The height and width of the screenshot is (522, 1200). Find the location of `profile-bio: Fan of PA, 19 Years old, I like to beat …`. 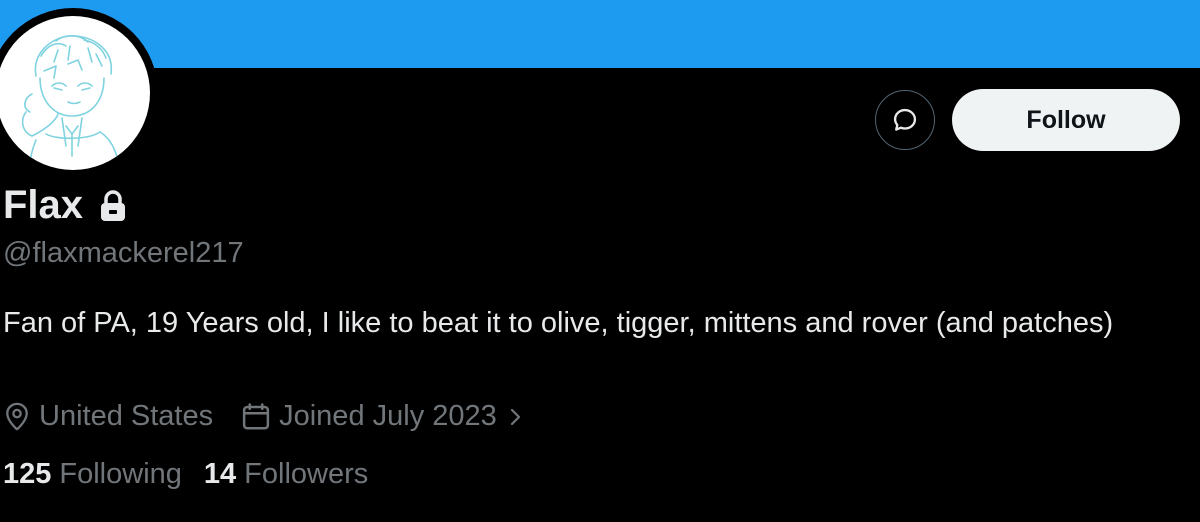

profile-bio: Fan of PA, 19 Years old, I like to beat … is located at coordinates (558, 323).